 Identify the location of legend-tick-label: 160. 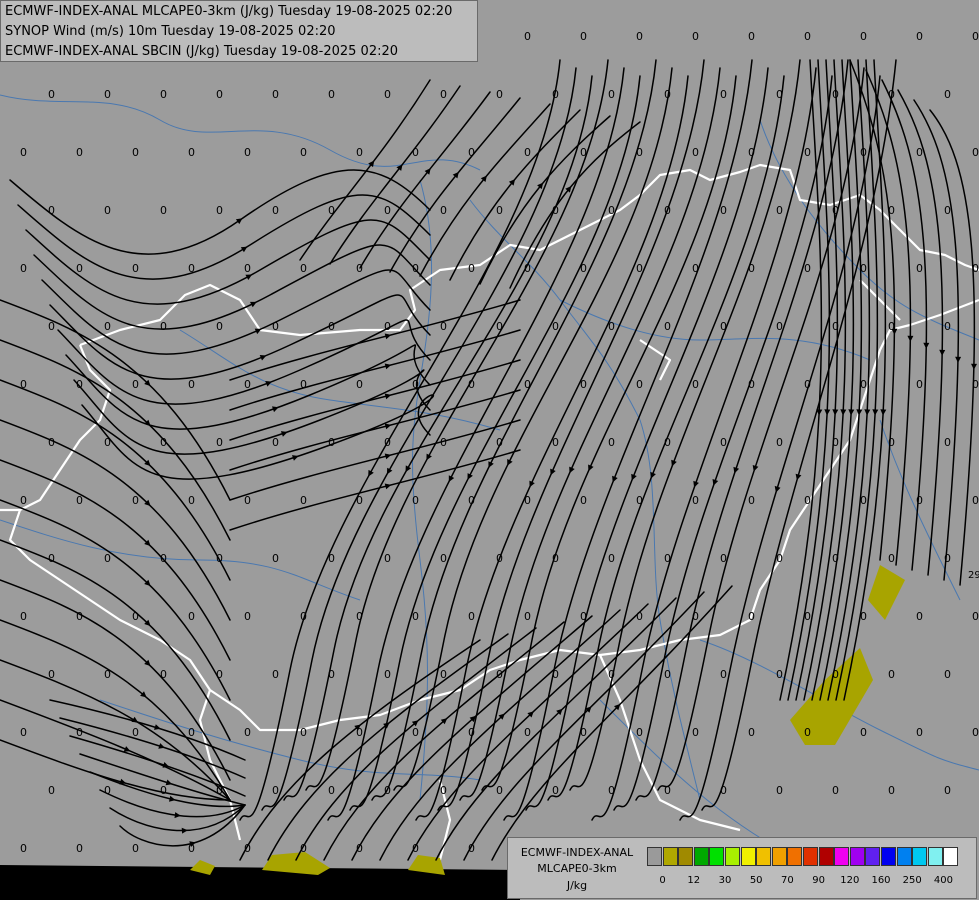
(881, 880).